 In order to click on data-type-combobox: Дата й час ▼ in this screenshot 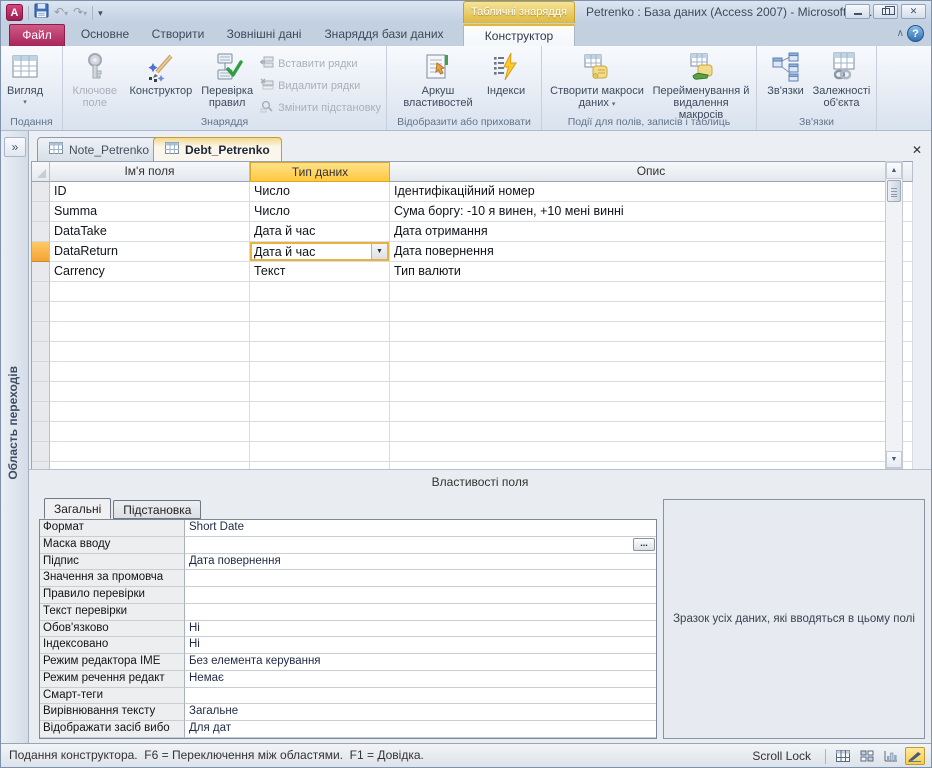, I will do `click(319, 251)`.